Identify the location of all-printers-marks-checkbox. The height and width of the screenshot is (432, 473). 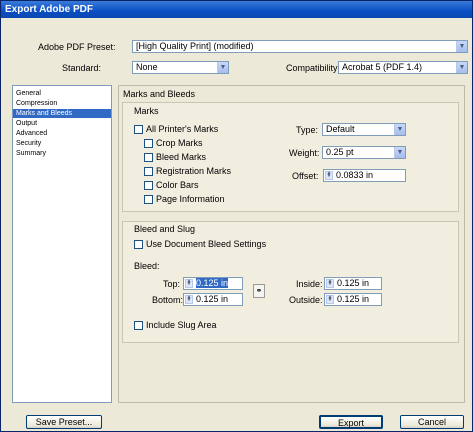
(138, 129).